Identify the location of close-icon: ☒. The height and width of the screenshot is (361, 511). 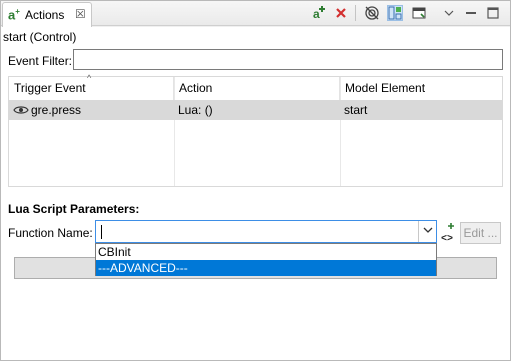
(80, 14).